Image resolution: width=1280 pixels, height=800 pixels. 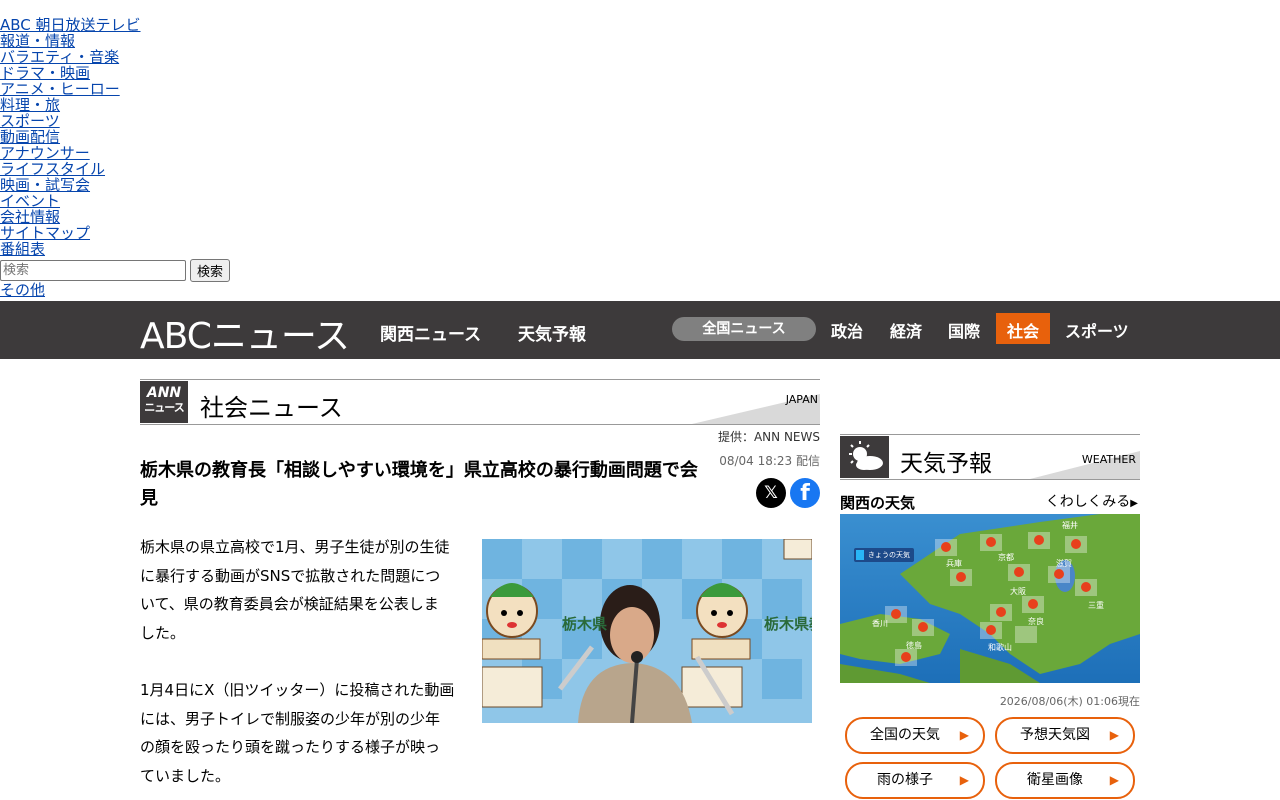 I want to click on x-icon: 𝕏, so click(x=771, y=493).